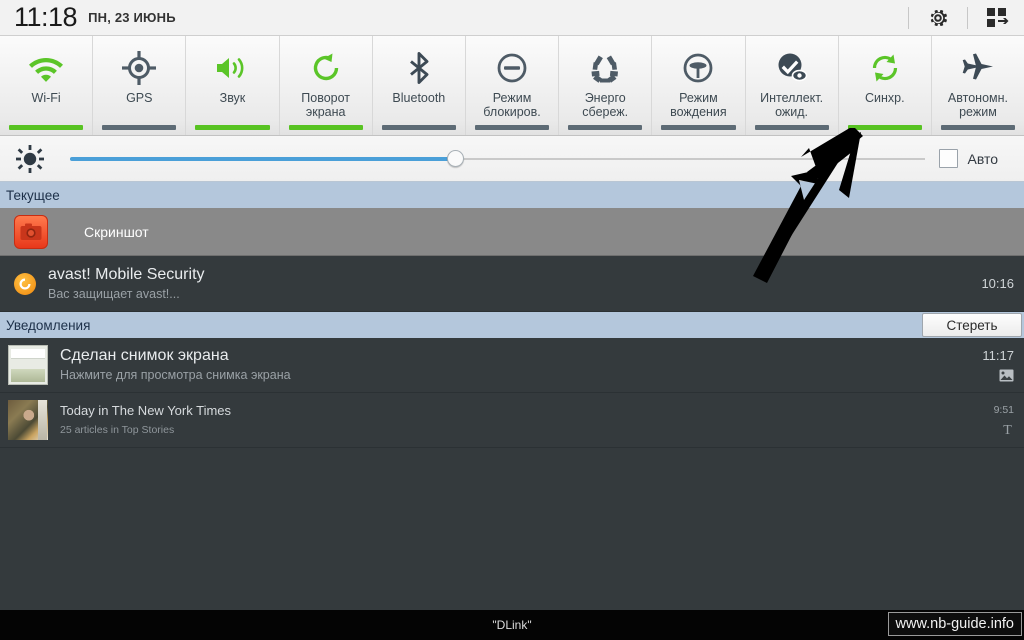 The width and height of the screenshot is (1024, 640). Describe the element at coordinates (512, 105) in the screenshot. I see `toggle-label: Режим блокиров.` at that location.